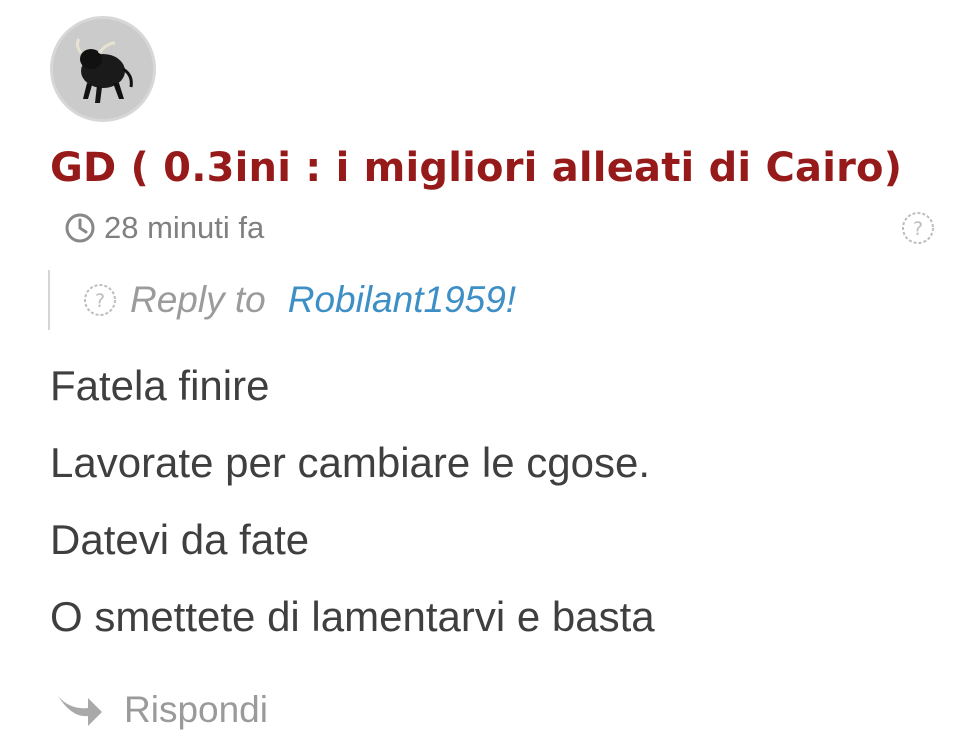 Image resolution: width=966 pixels, height=739 pixels. Describe the element at coordinates (160, 385) in the screenshot. I see `comment-line: Fatela finire` at that location.